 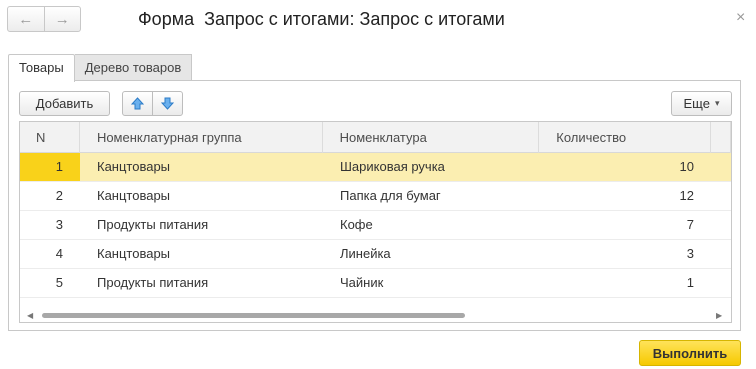 What do you see at coordinates (690, 282) in the screenshot?
I see `cell-quantity: 1` at bounding box center [690, 282].